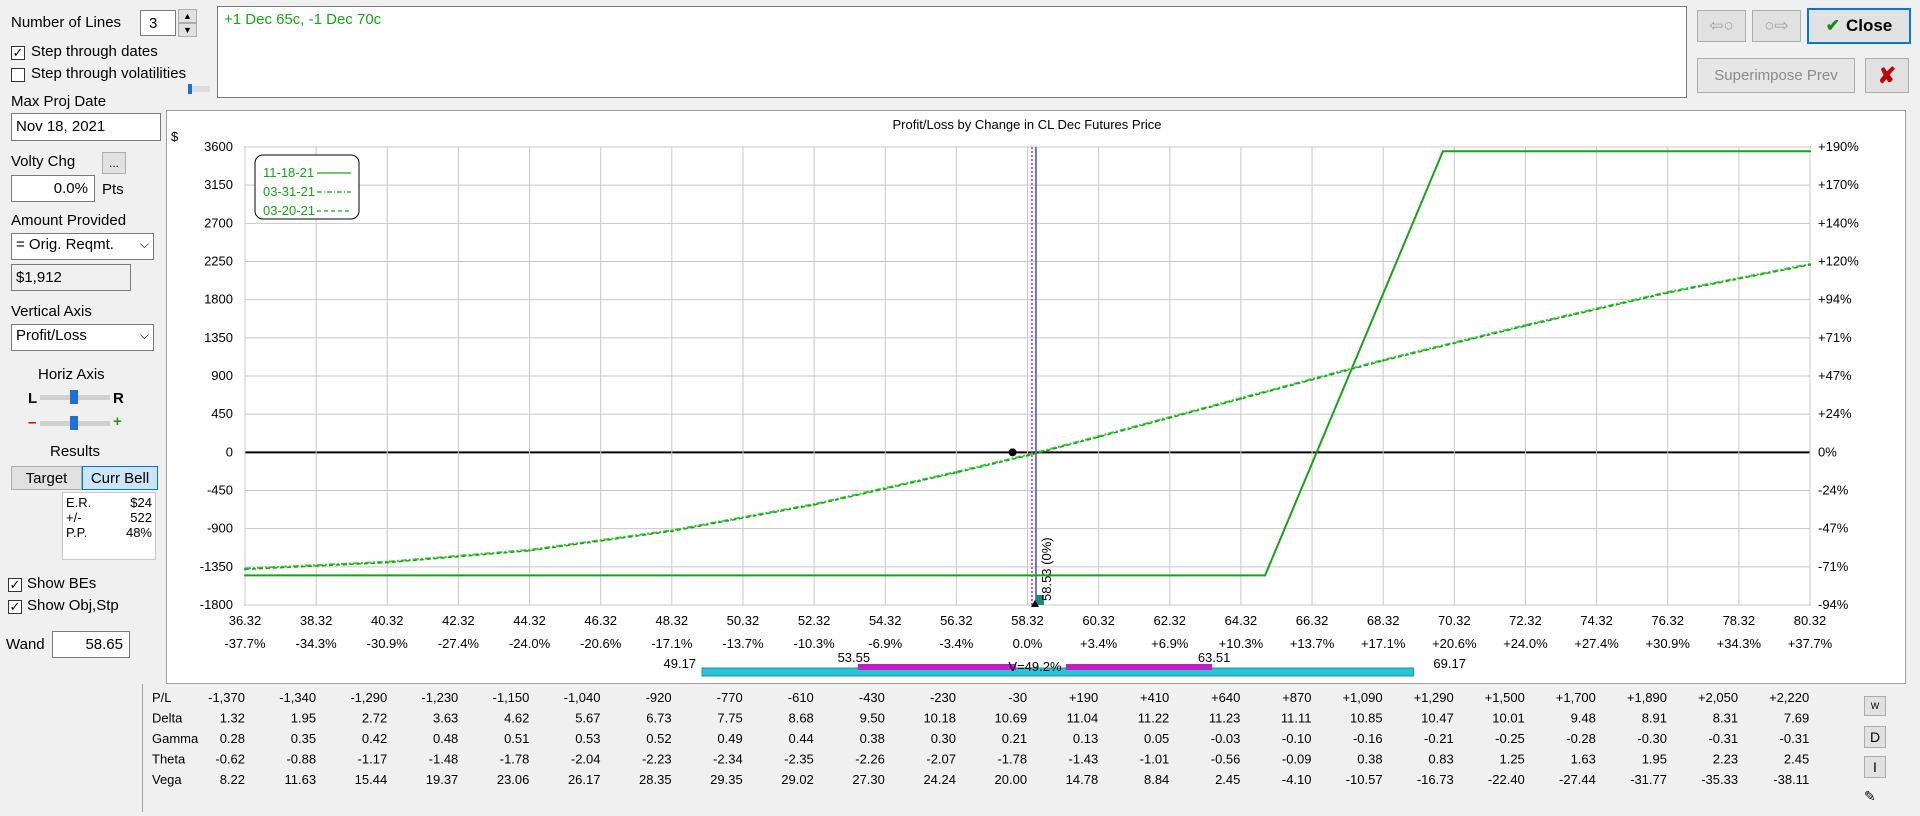 The width and height of the screenshot is (1920, 816). Describe the element at coordinates (18, 75) in the screenshot. I see `step-vols-checkbox` at that location.